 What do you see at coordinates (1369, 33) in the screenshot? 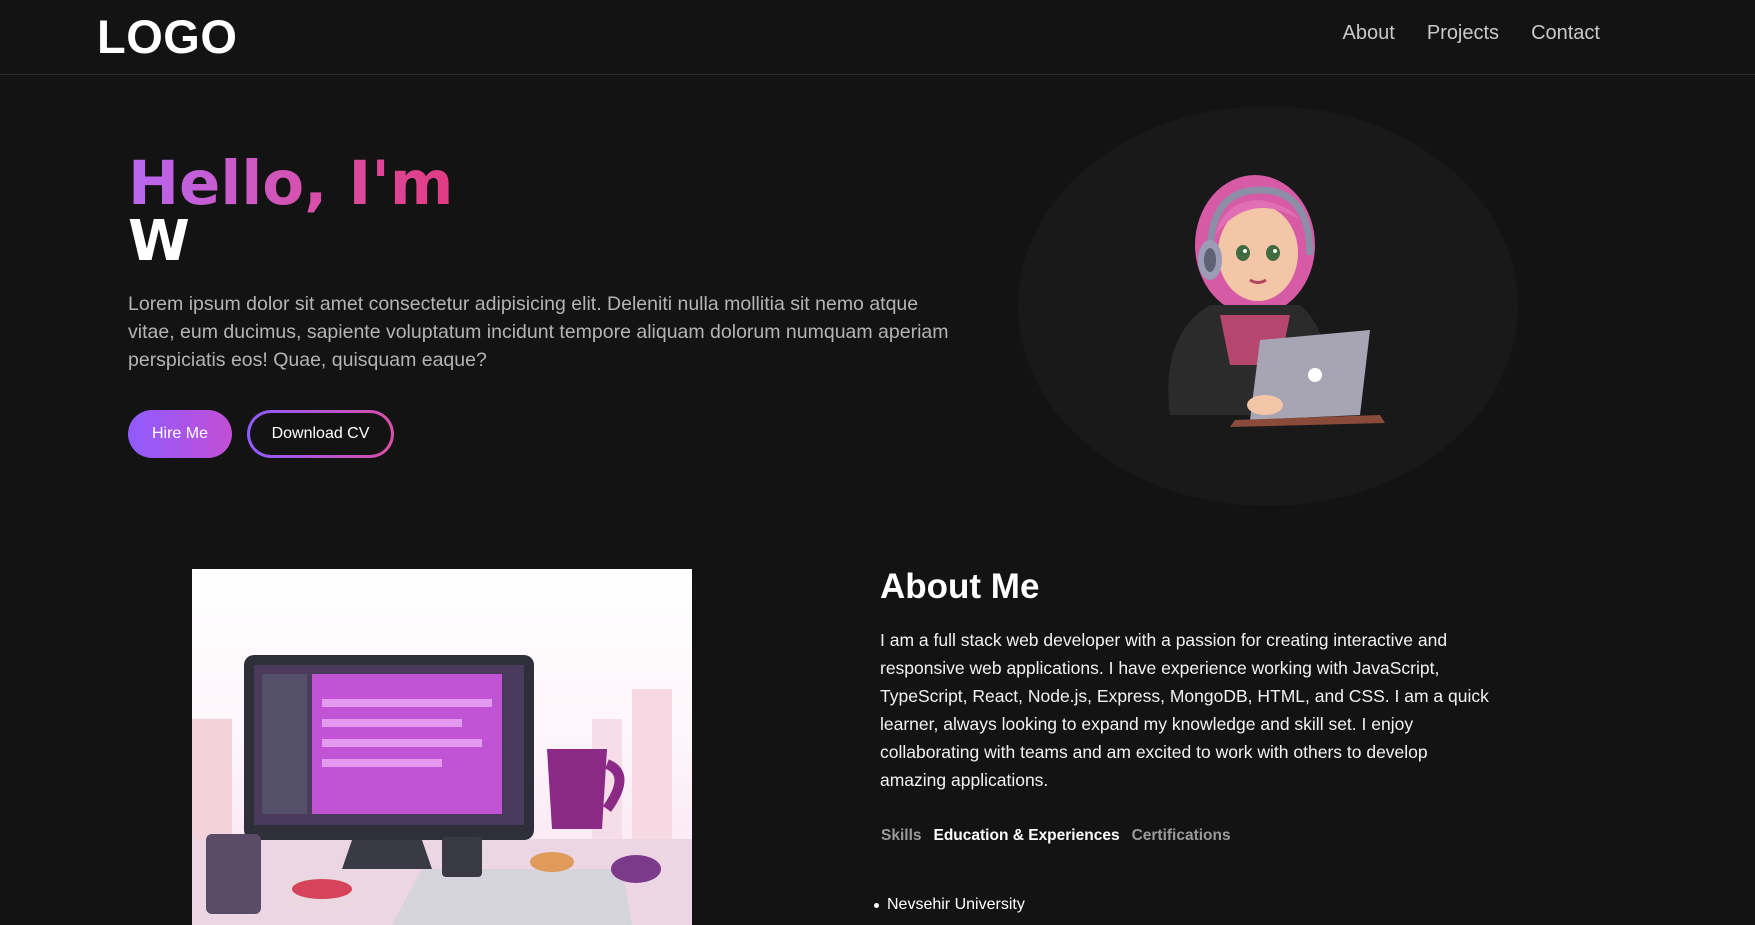
I see `nav-link-about: About` at bounding box center [1369, 33].